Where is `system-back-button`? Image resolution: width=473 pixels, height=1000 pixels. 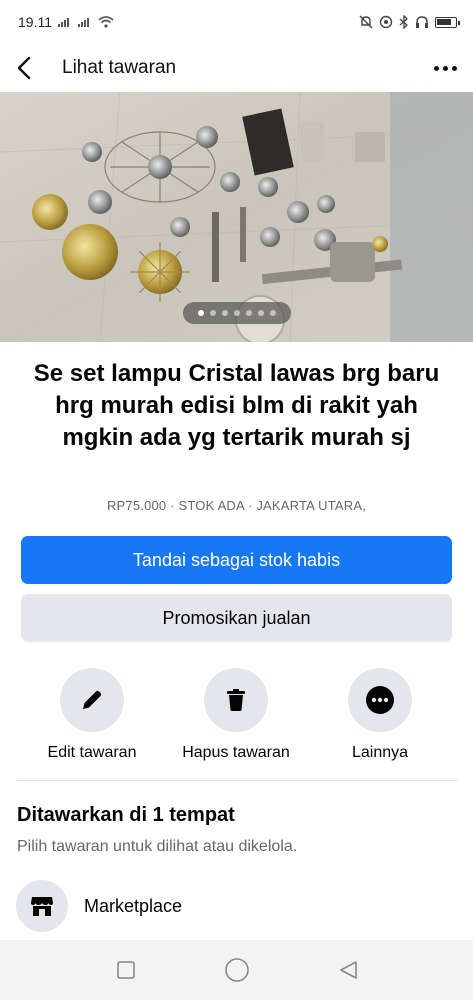 system-back-button is located at coordinates (348, 970).